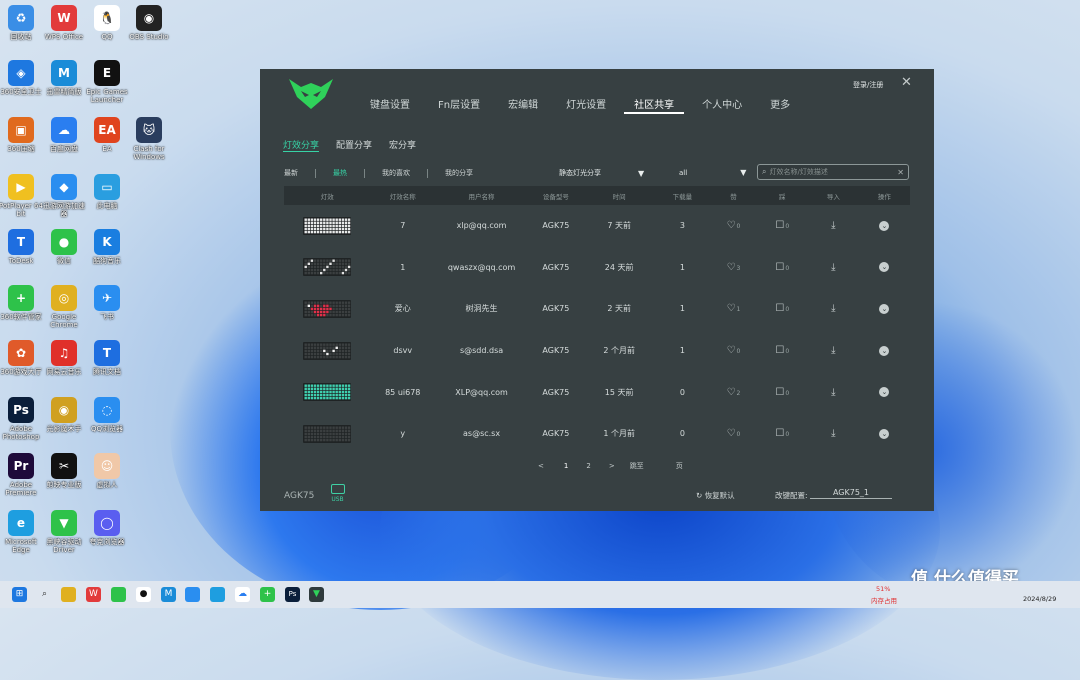 The width and height of the screenshot is (1080, 680). Describe the element at coordinates (22, 303) in the screenshot. I see `desktop-icon: +360软件管家` at that location.